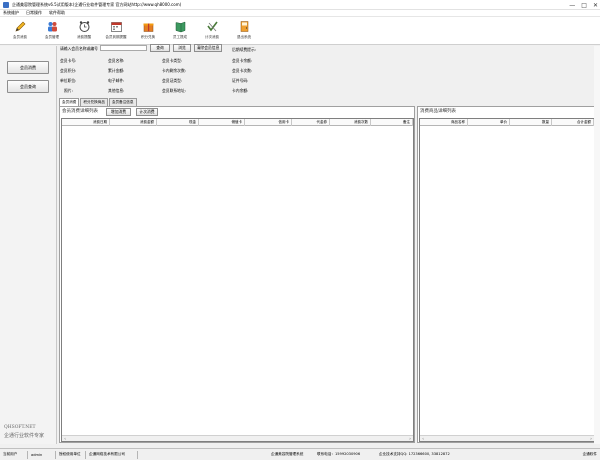 The width and height of the screenshot is (600, 460). I want to click on label-name: 会员名称:, so click(116, 60).